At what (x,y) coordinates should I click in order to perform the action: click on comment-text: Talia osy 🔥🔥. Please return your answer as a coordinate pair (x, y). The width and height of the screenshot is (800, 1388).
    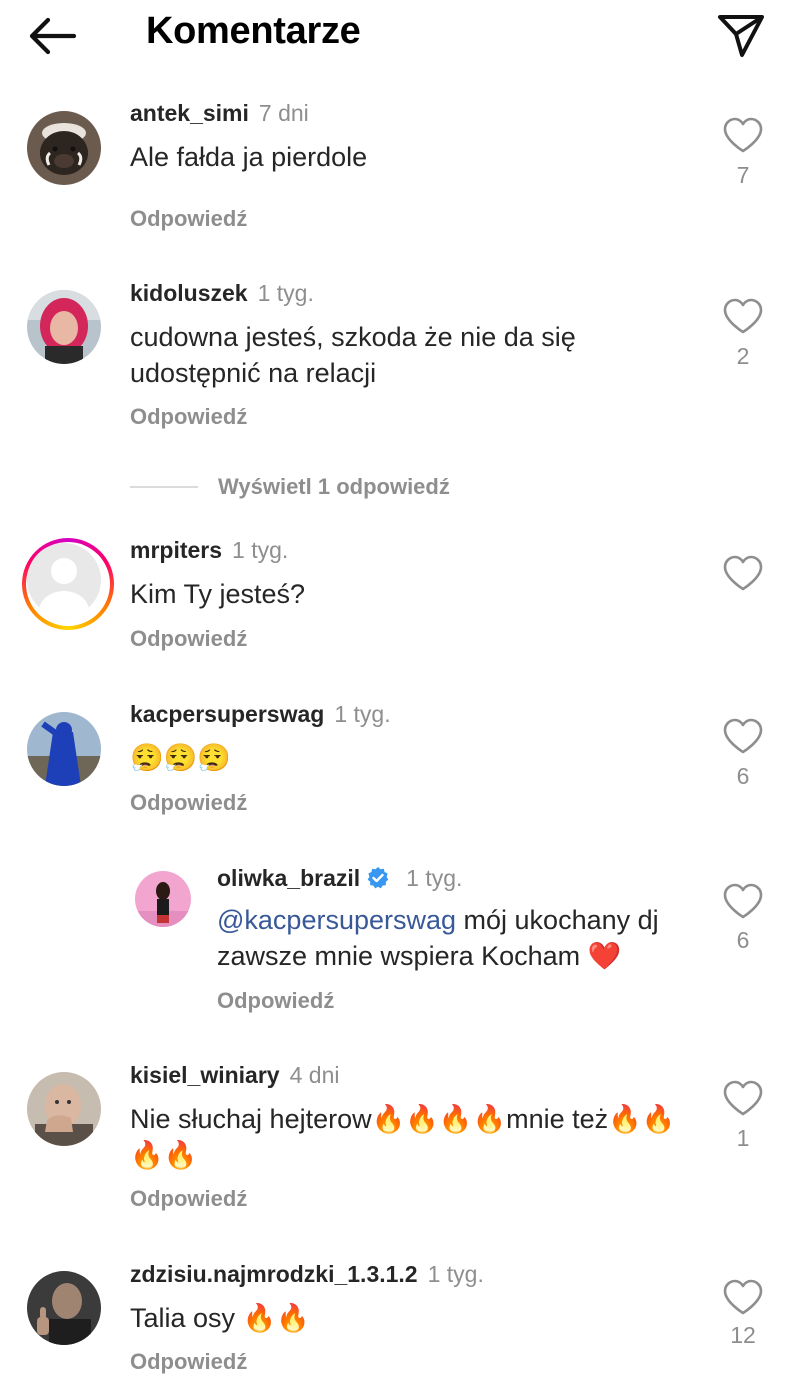
    Looking at the image, I should click on (220, 1318).